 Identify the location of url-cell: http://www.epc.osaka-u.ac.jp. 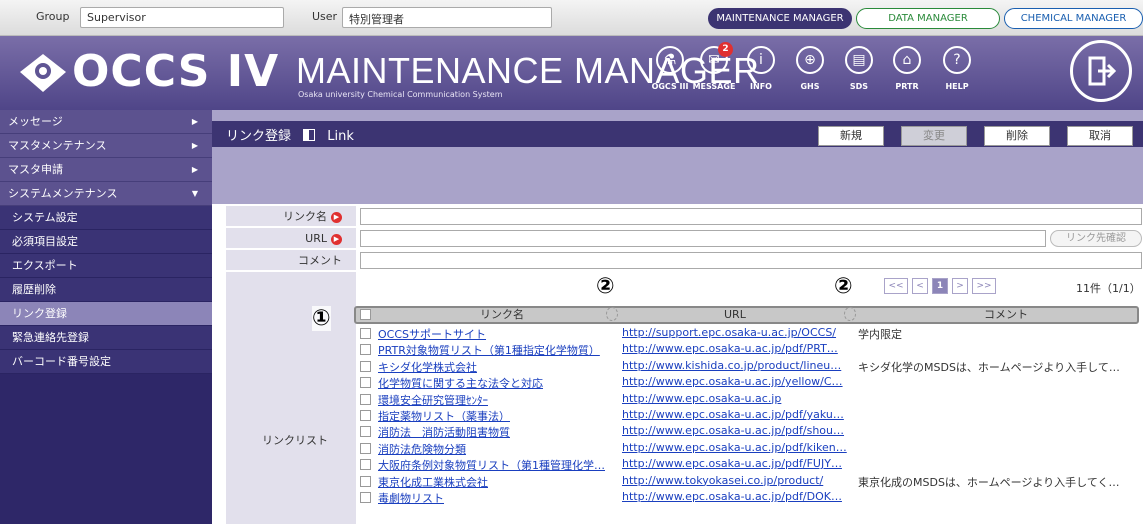
(736, 398).